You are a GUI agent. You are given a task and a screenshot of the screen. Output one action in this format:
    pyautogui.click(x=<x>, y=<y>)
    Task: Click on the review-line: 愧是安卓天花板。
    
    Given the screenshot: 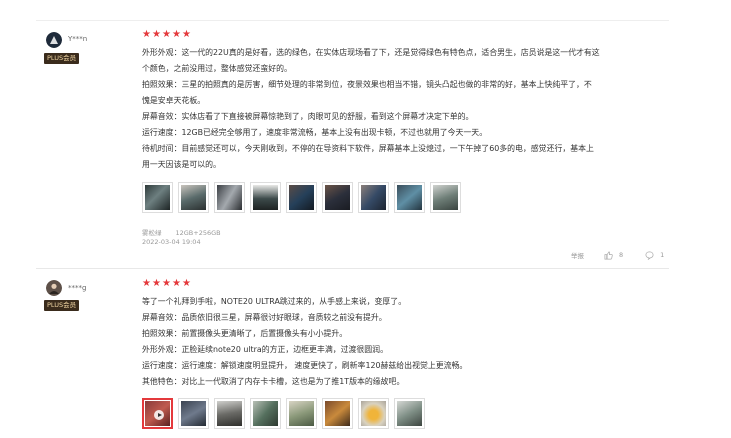 What is the action you would take?
    pyautogui.click(x=174, y=100)
    